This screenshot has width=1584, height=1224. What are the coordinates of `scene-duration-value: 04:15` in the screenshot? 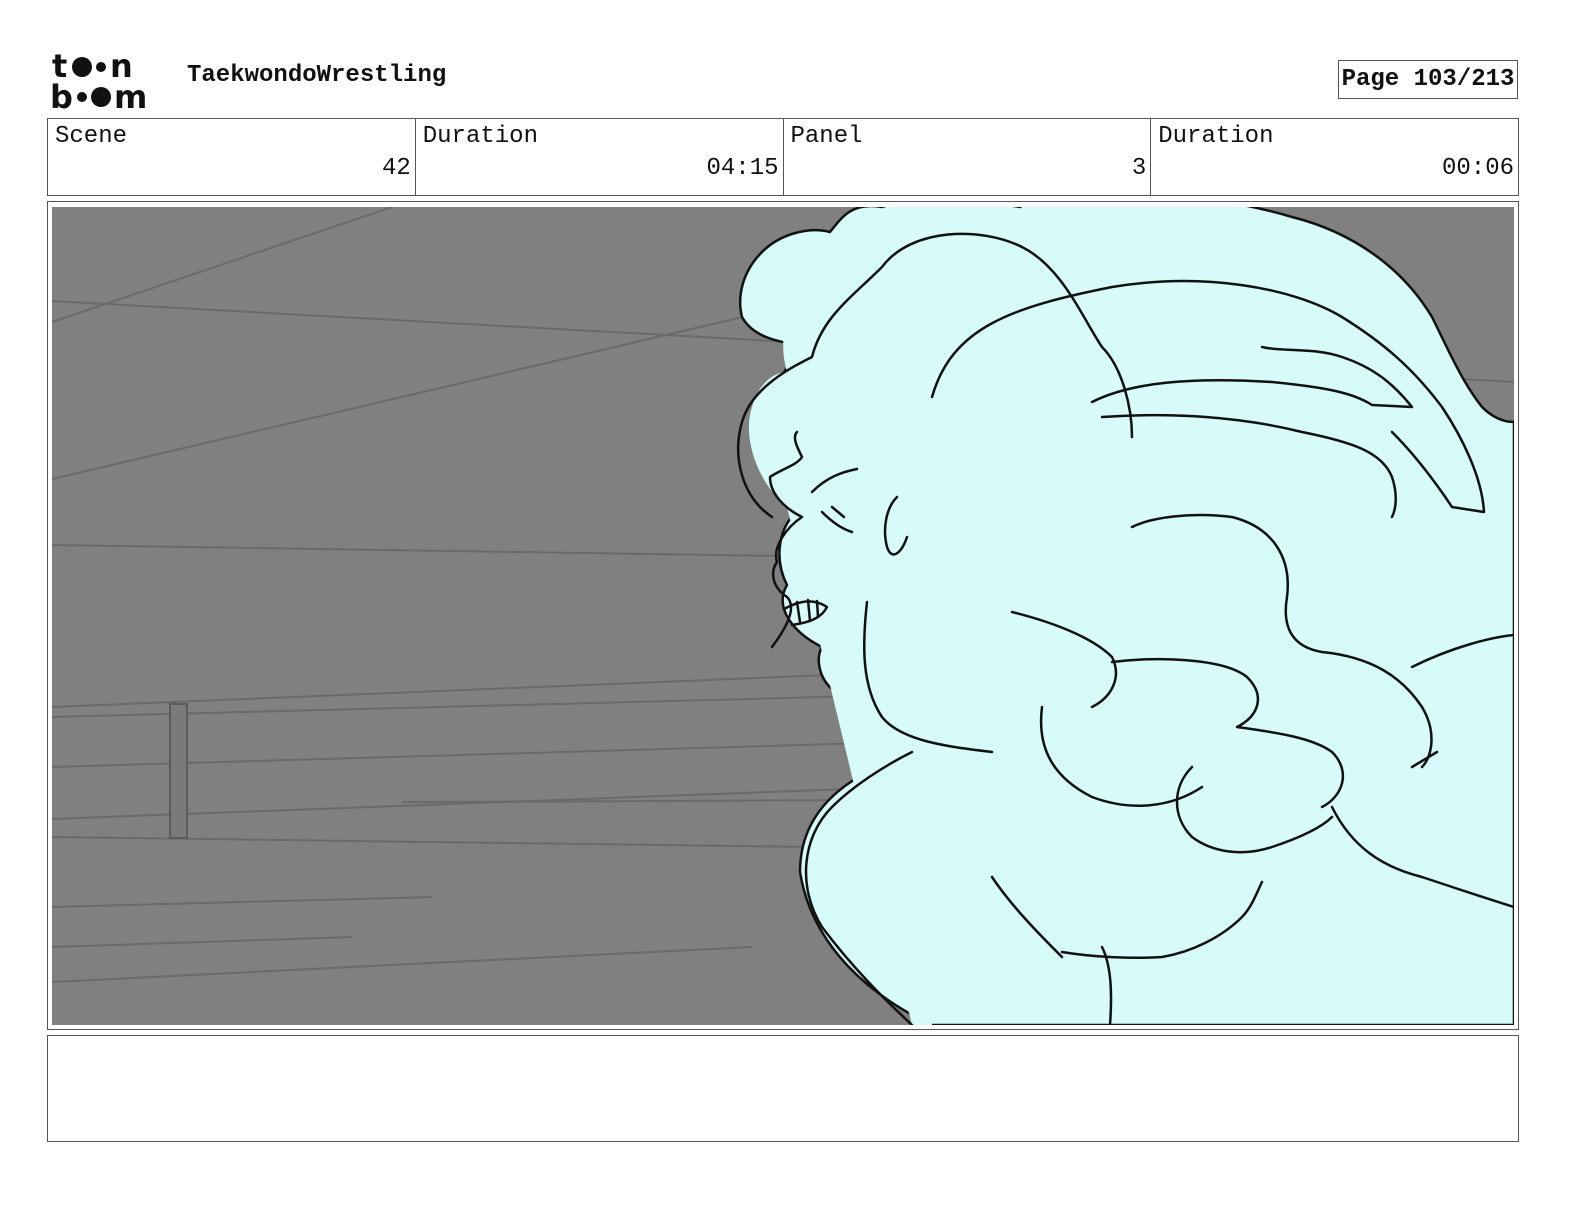 It's located at (742, 168).